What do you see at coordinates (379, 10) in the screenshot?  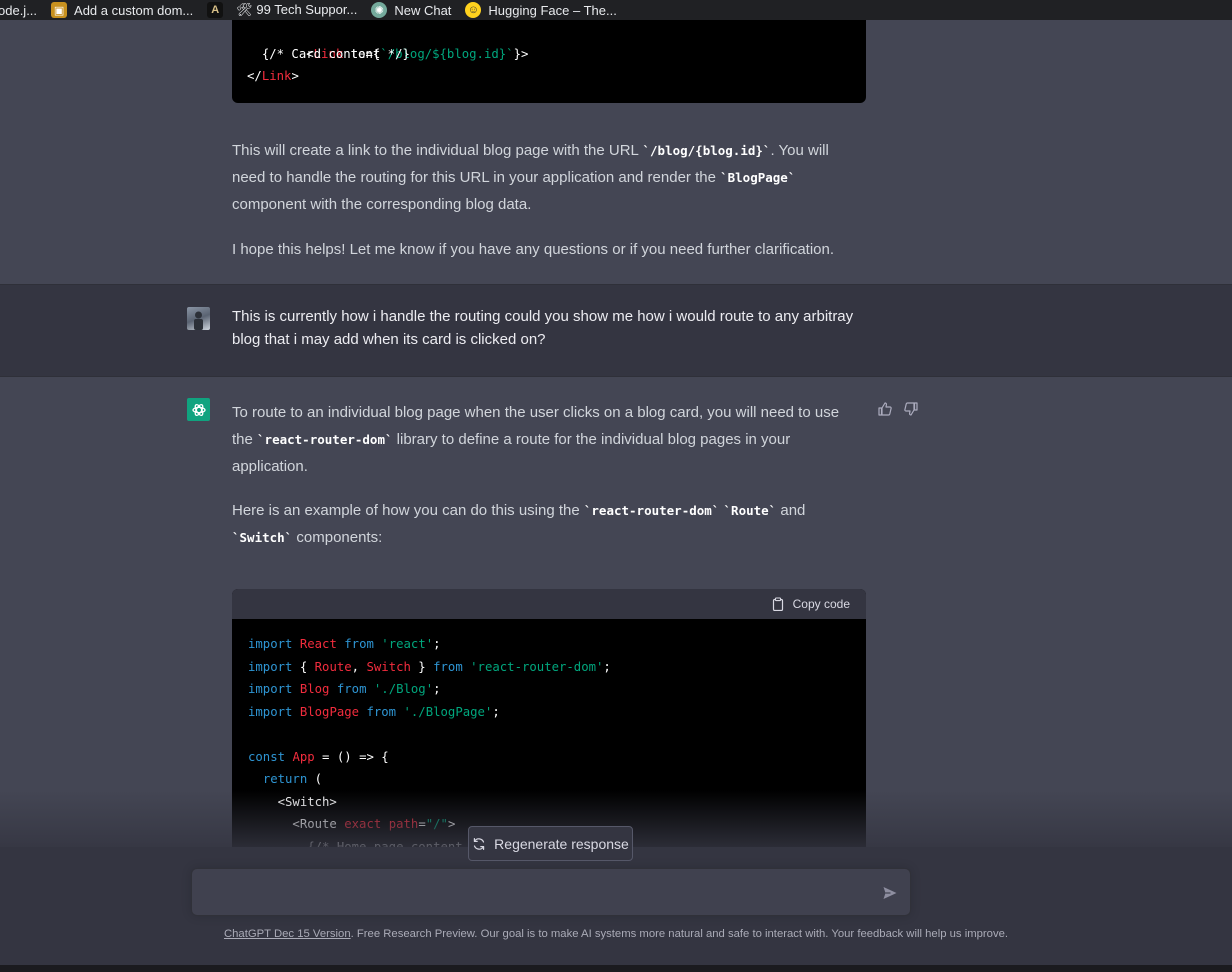 I see `chatgpt-icon: ✺` at bounding box center [379, 10].